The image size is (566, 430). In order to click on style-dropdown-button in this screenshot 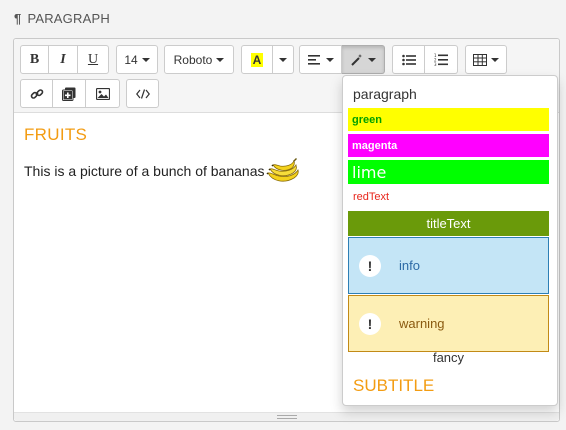, I will do `click(363, 59)`.